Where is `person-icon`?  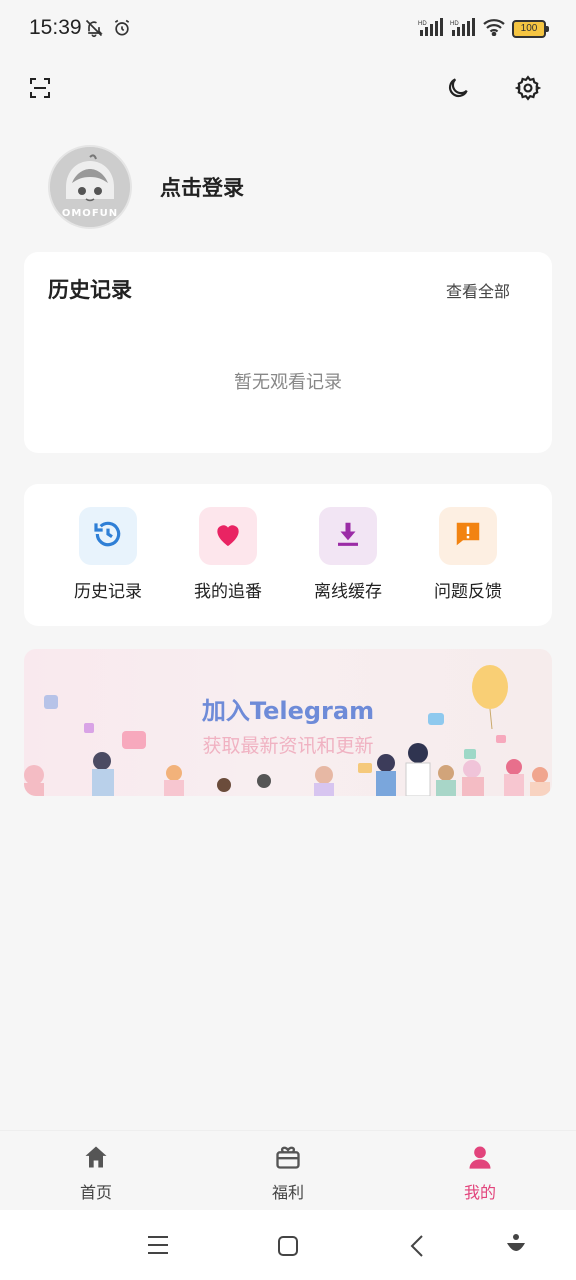 person-icon is located at coordinates (480, 1160).